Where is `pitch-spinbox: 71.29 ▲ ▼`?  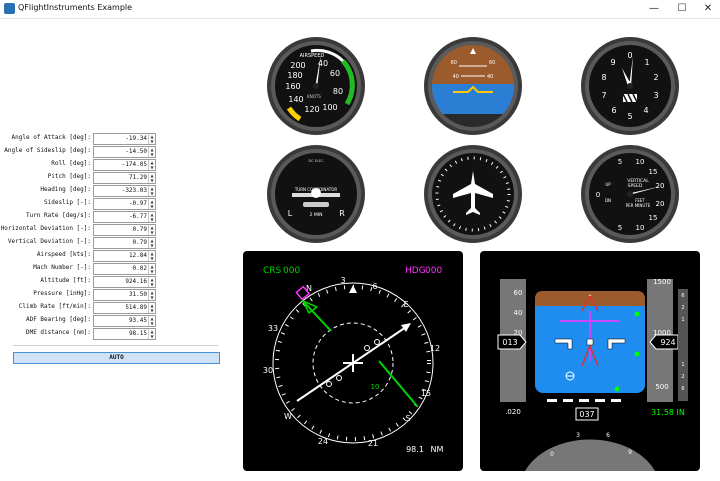
pitch-spinbox: 71.29 ▲ ▼ is located at coordinates (124, 178).